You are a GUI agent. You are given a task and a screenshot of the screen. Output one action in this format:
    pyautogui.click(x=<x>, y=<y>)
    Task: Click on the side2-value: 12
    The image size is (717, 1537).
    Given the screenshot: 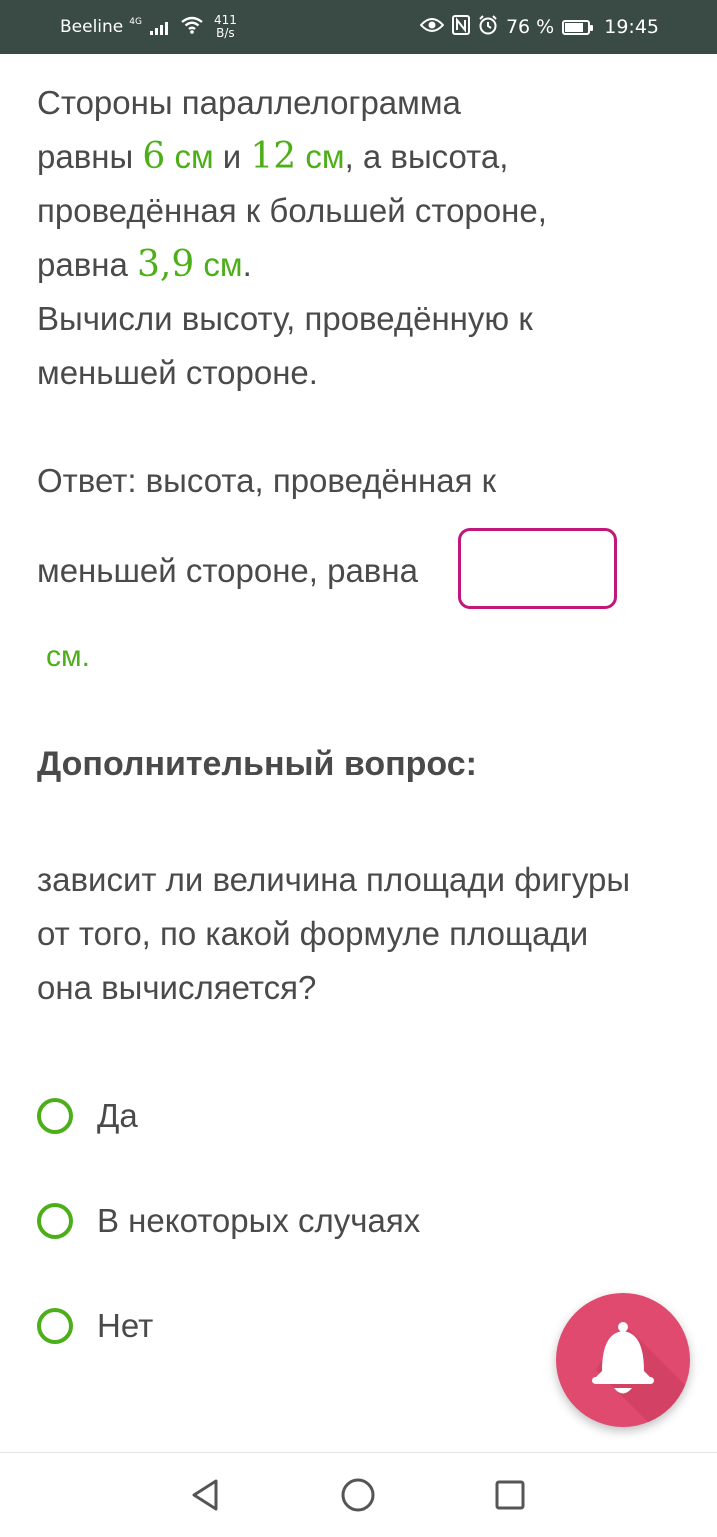 What is the action you would take?
    pyautogui.click(x=273, y=156)
    